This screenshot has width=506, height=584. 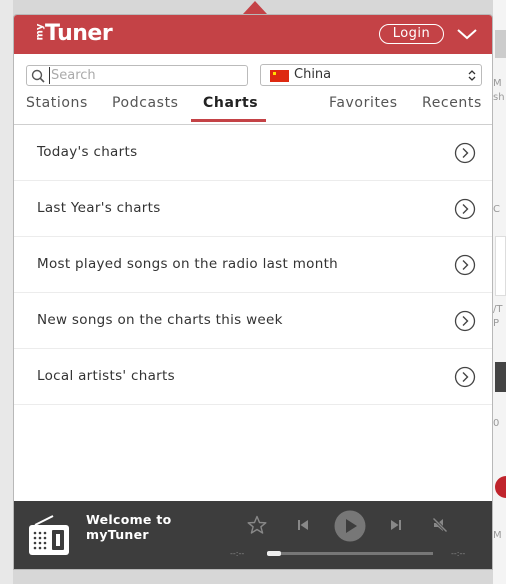 I want to click on player-title: Welcome to myTuner, so click(x=129, y=527).